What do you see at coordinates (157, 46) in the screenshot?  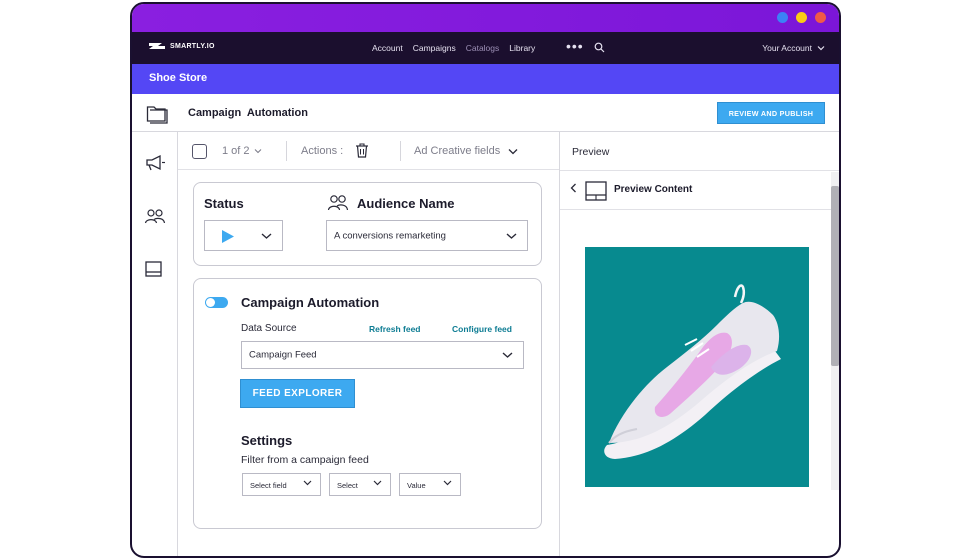 I see `smartly-logo-icon` at bounding box center [157, 46].